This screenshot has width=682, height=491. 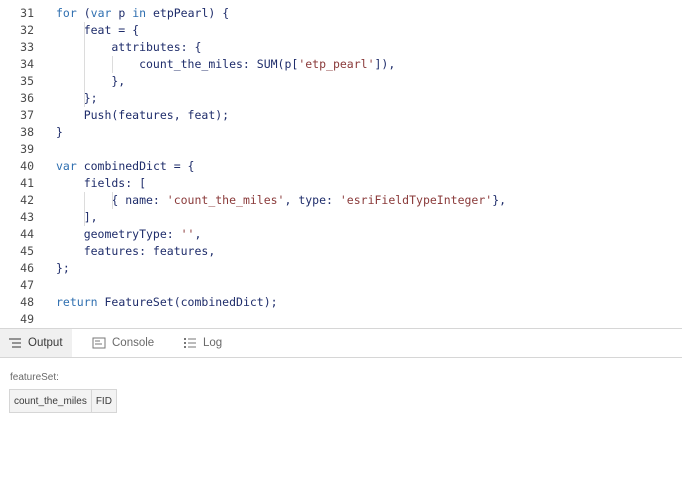 I want to click on code-token: '', so click(x=187, y=234).